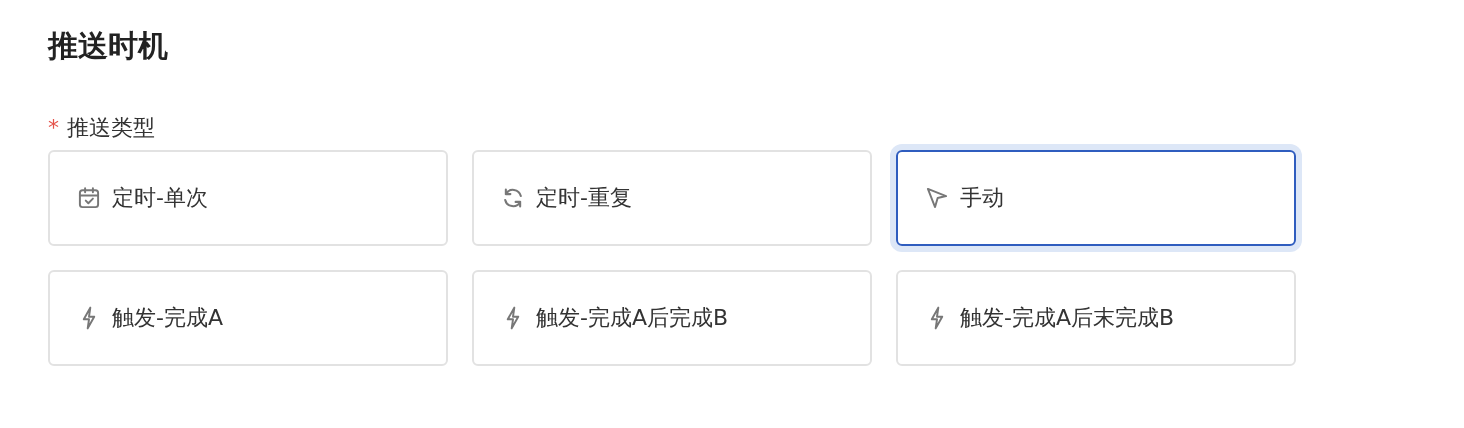  I want to click on field-label: 推送类型, so click(111, 128).